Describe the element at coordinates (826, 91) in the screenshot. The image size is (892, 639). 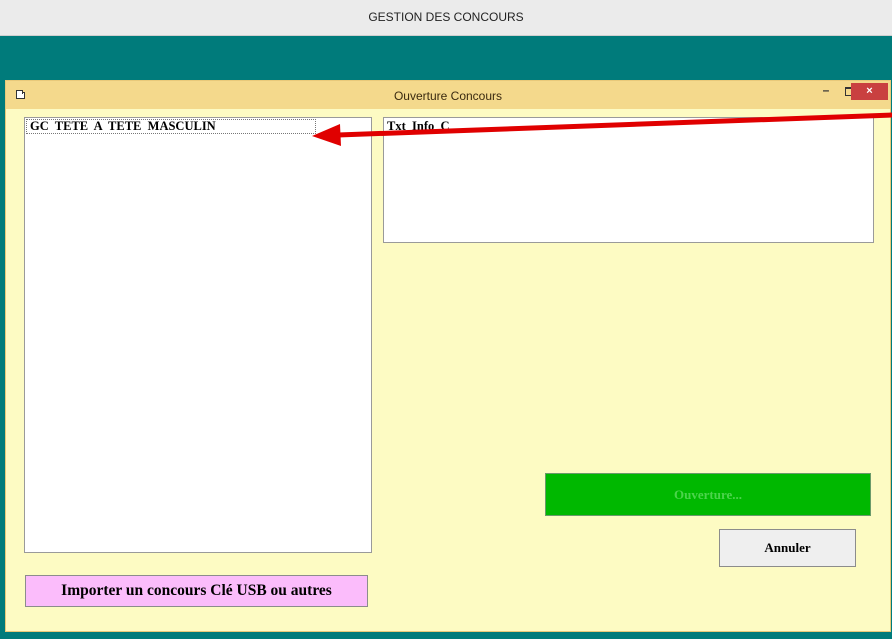
I see `minimize-button: –` at that location.